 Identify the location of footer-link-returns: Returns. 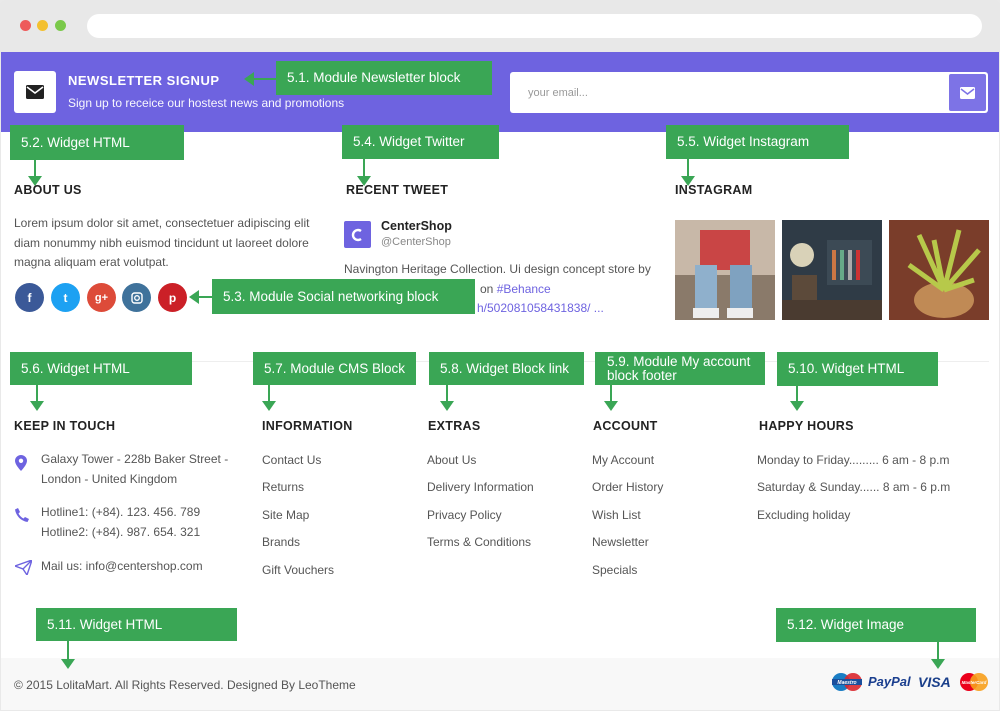
(298, 493).